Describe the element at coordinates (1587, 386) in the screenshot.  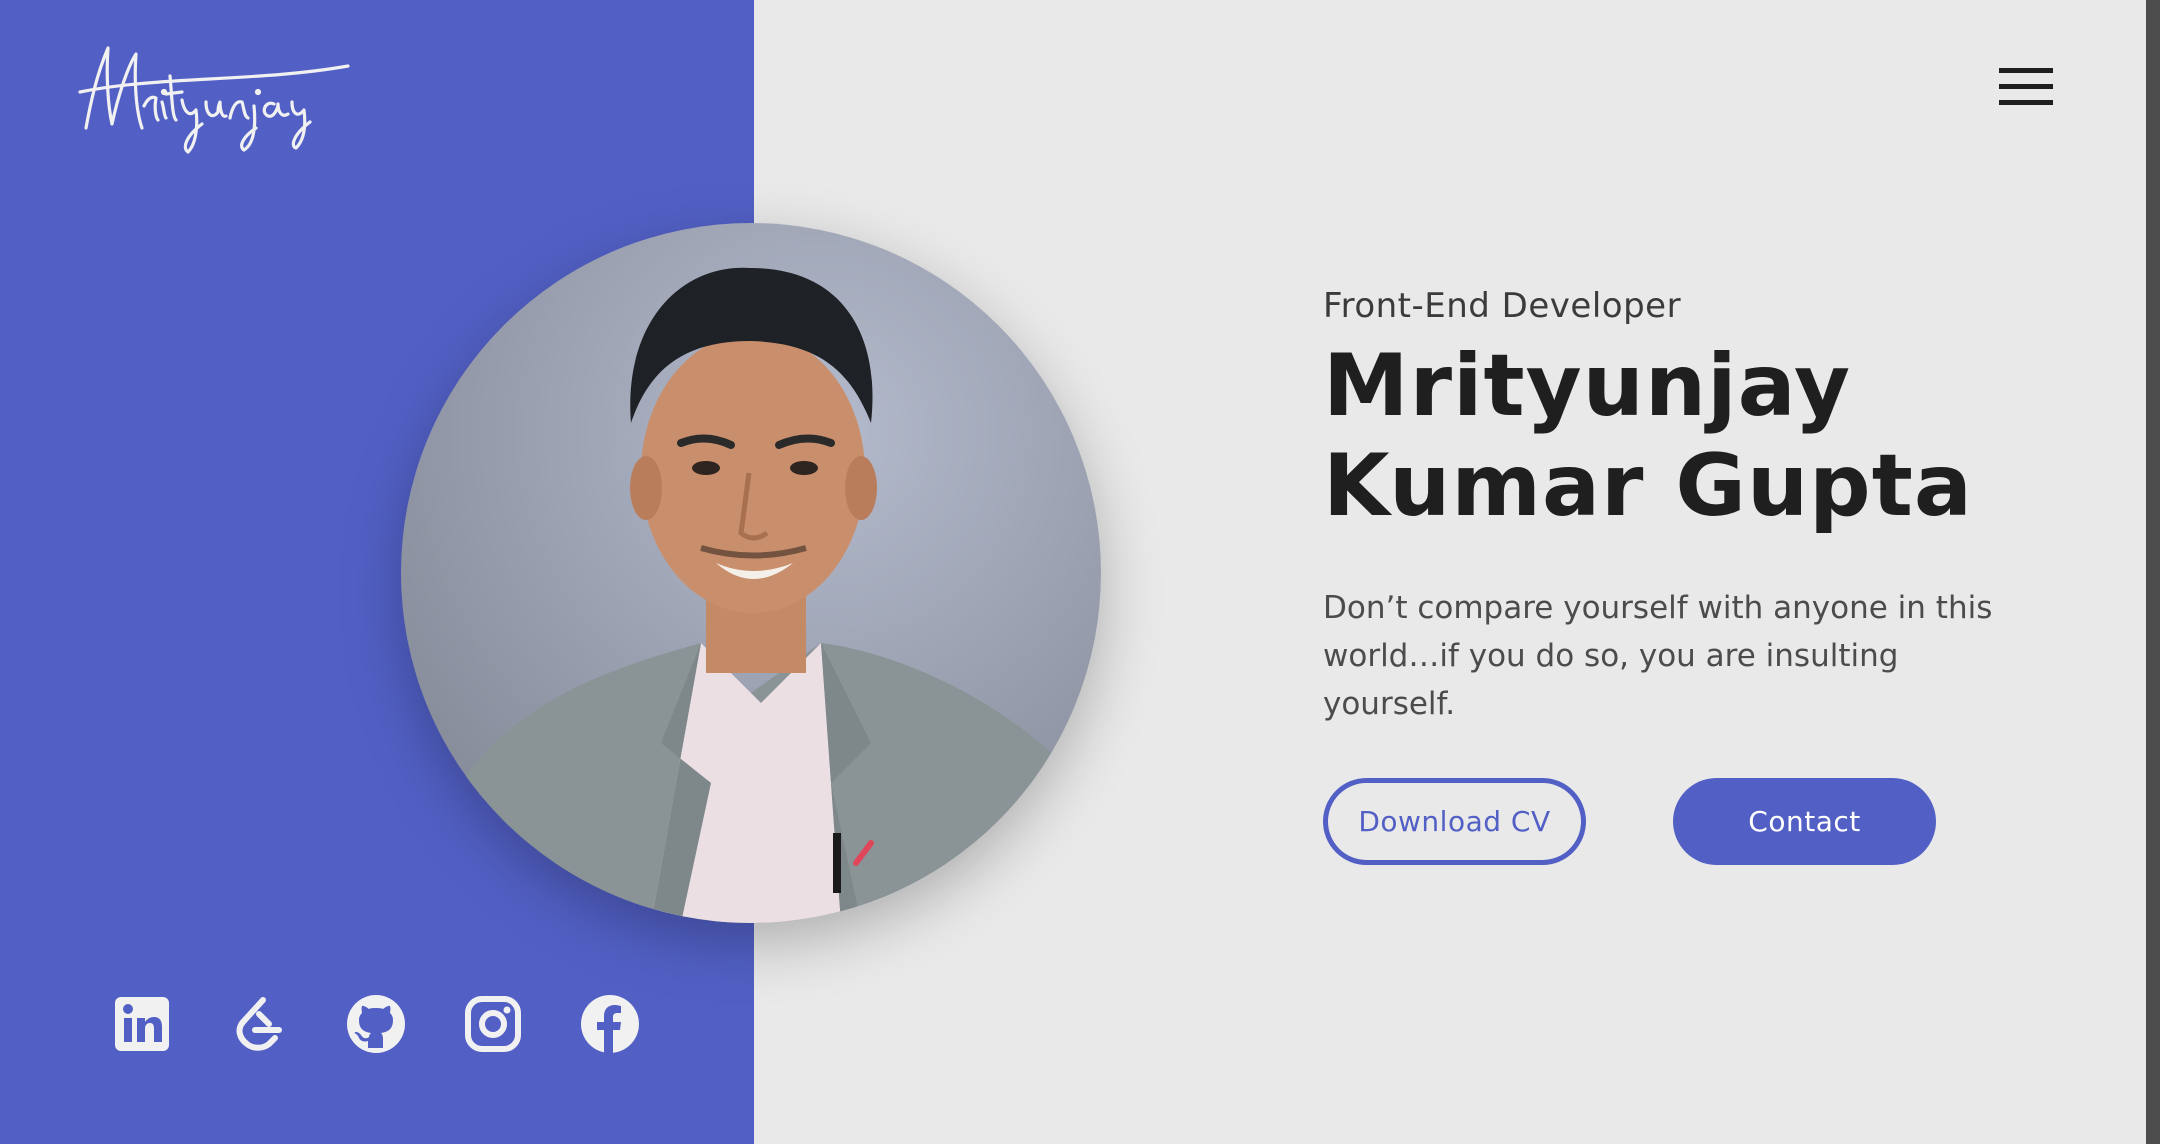
I see `name-line-1: Mrityunjay` at that location.